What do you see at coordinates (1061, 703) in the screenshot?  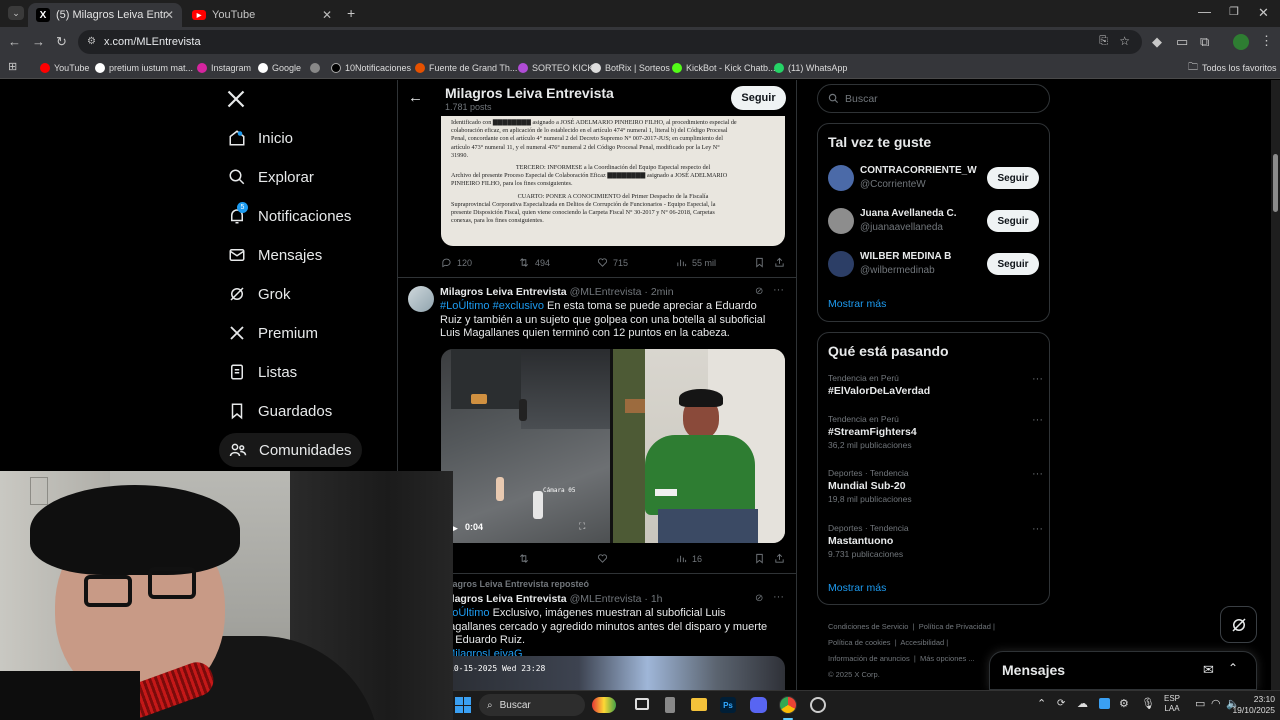 I see `tray-icon: ⟳` at bounding box center [1061, 703].